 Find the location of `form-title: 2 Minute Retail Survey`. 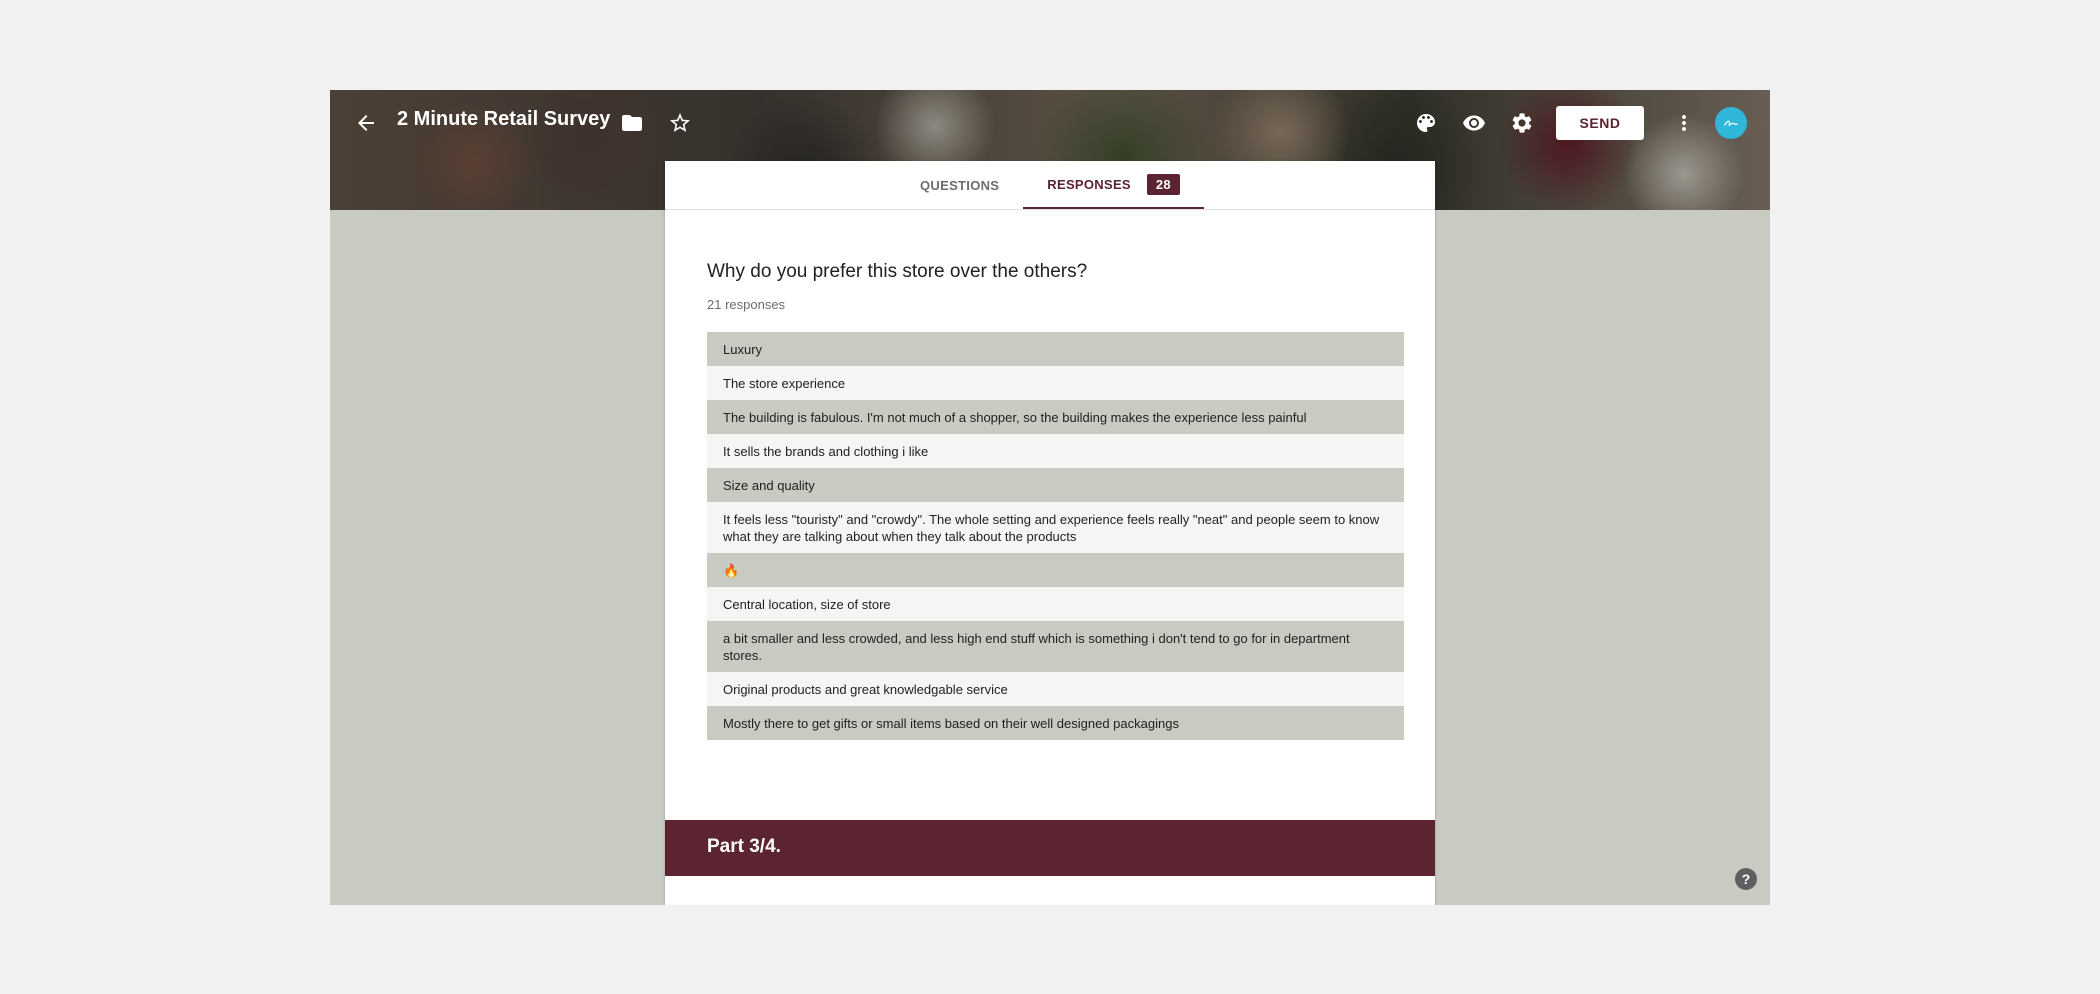

form-title: 2 Minute Retail Survey is located at coordinates (503, 119).